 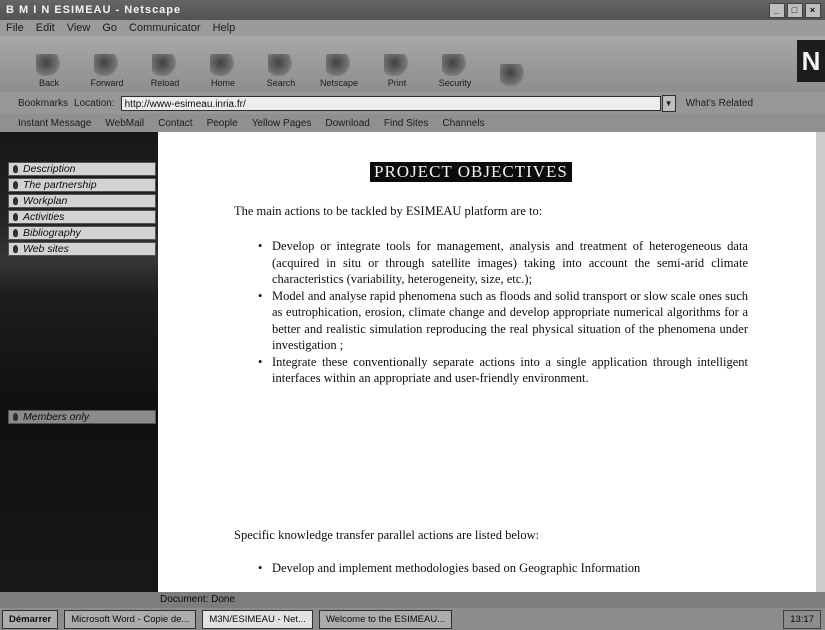 What do you see at coordinates (222, 83) in the screenshot?
I see `home-label: Home` at bounding box center [222, 83].